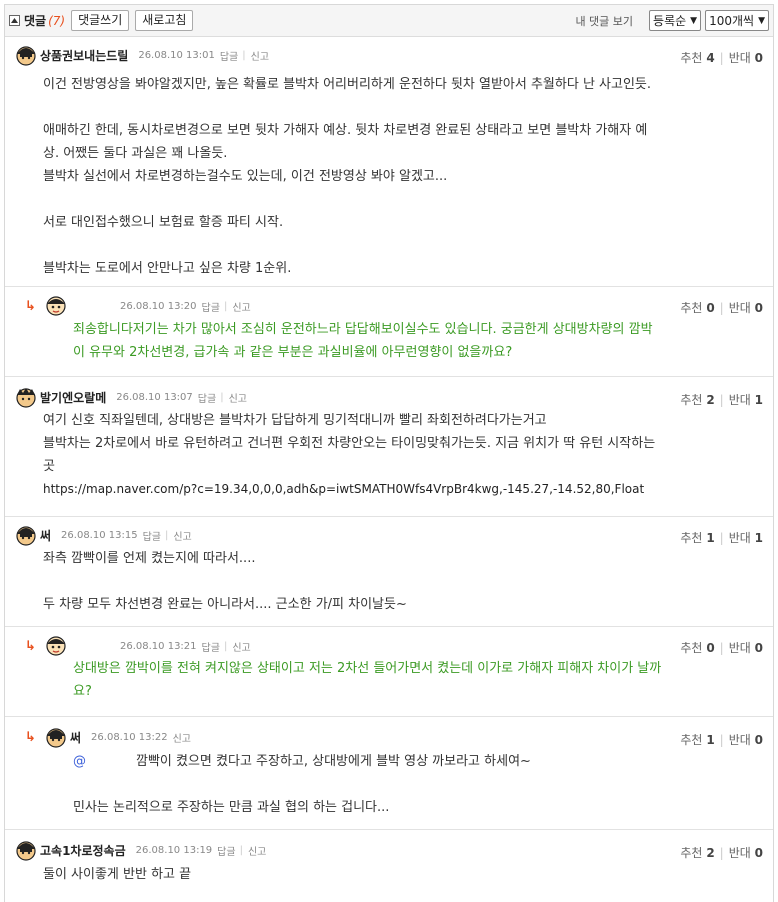 Image resolution: width=778 pixels, height=902 pixels. I want to click on comment-date: 26.08.10 13:15, so click(99, 535).